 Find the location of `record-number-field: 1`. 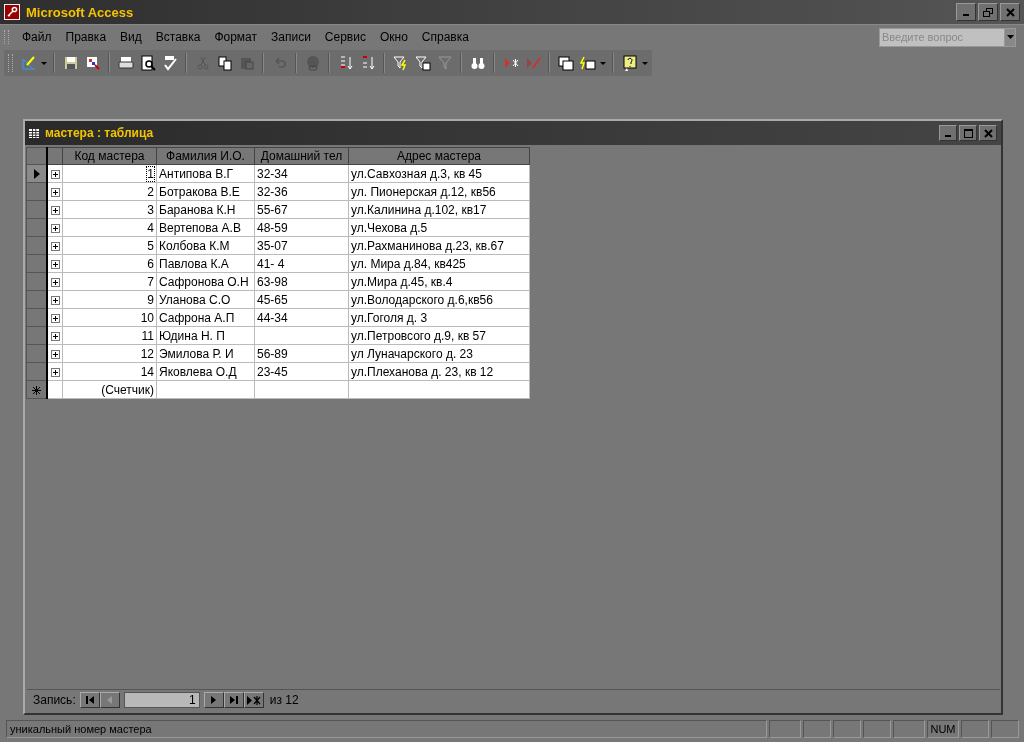

record-number-field: 1 is located at coordinates (161, 700).